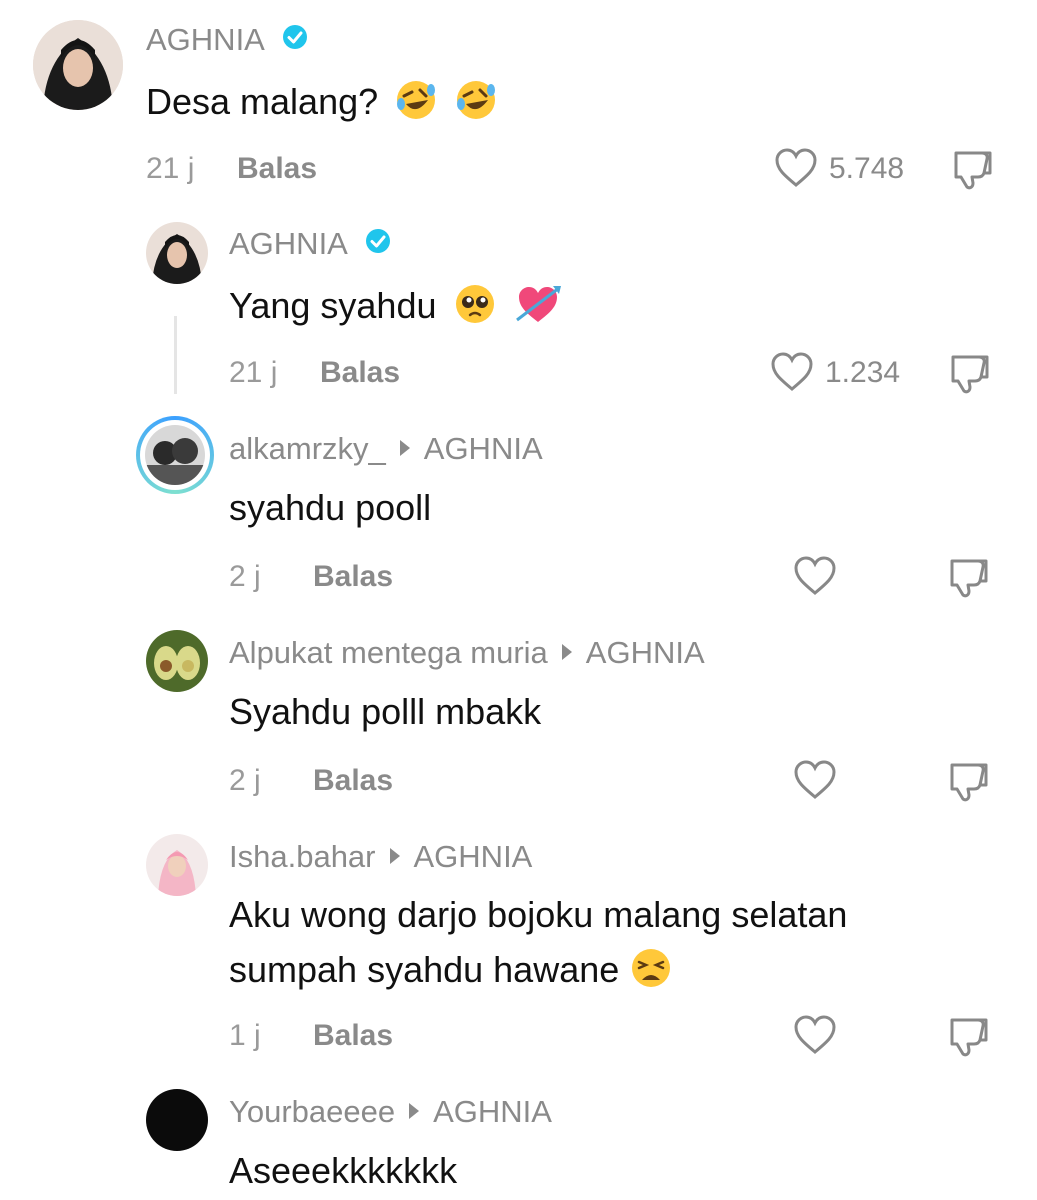  I want to click on comment-username: Yourbaeeee AGHNIA, so click(390, 1112).